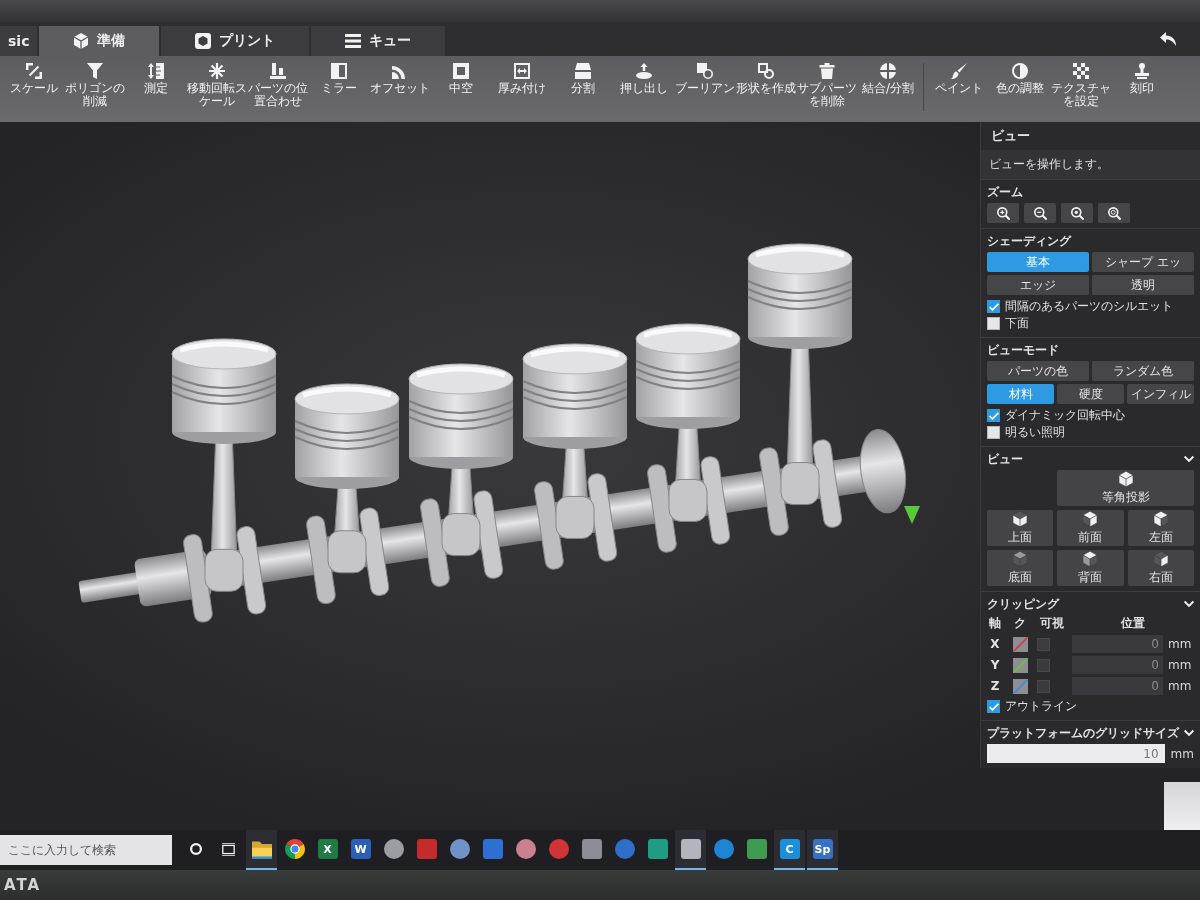 The image size is (1200, 900). What do you see at coordinates (1143, 285) in the screenshot?
I see `option-button: 透明` at bounding box center [1143, 285].